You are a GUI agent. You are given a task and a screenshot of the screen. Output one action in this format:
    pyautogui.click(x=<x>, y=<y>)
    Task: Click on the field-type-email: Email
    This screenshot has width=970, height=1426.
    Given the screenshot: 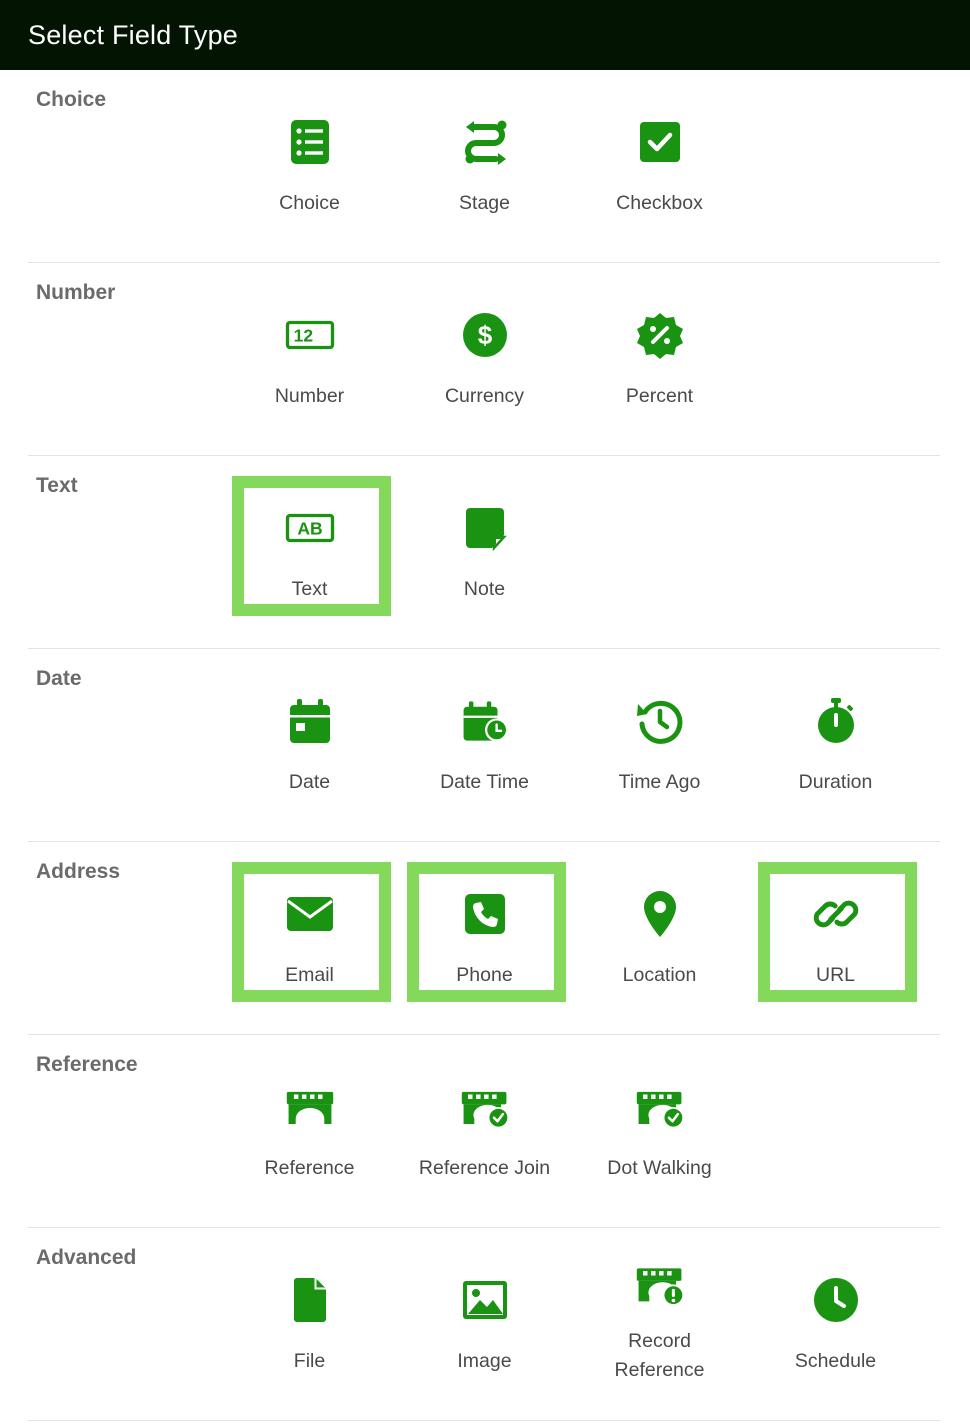 What is the action you would take?
    pyautogui.click(x=310, y=938)
    